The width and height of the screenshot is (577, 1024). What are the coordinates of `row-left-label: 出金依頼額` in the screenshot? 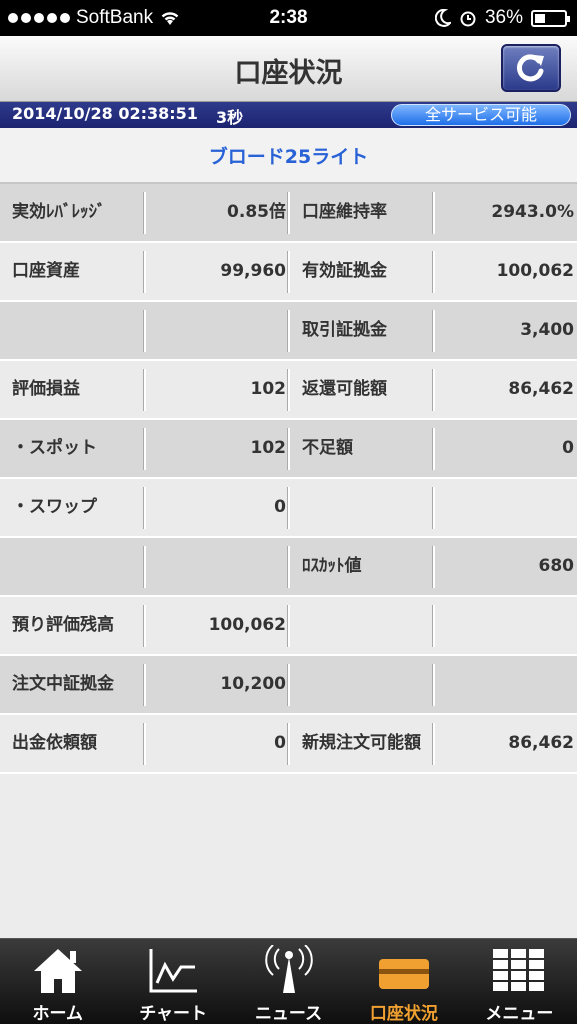 It's located at (54, 743).